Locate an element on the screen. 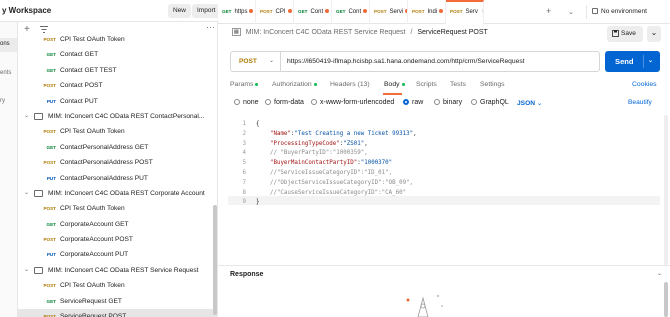 The height and width of the screenshot is (317, 670). request-item: GET Contact GET is located at coordinates (117, 54).